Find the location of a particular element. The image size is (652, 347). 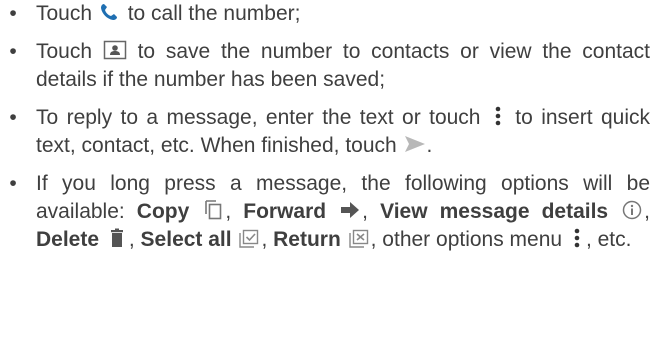

forward-label: Forward is located at coordinates (285, 211).